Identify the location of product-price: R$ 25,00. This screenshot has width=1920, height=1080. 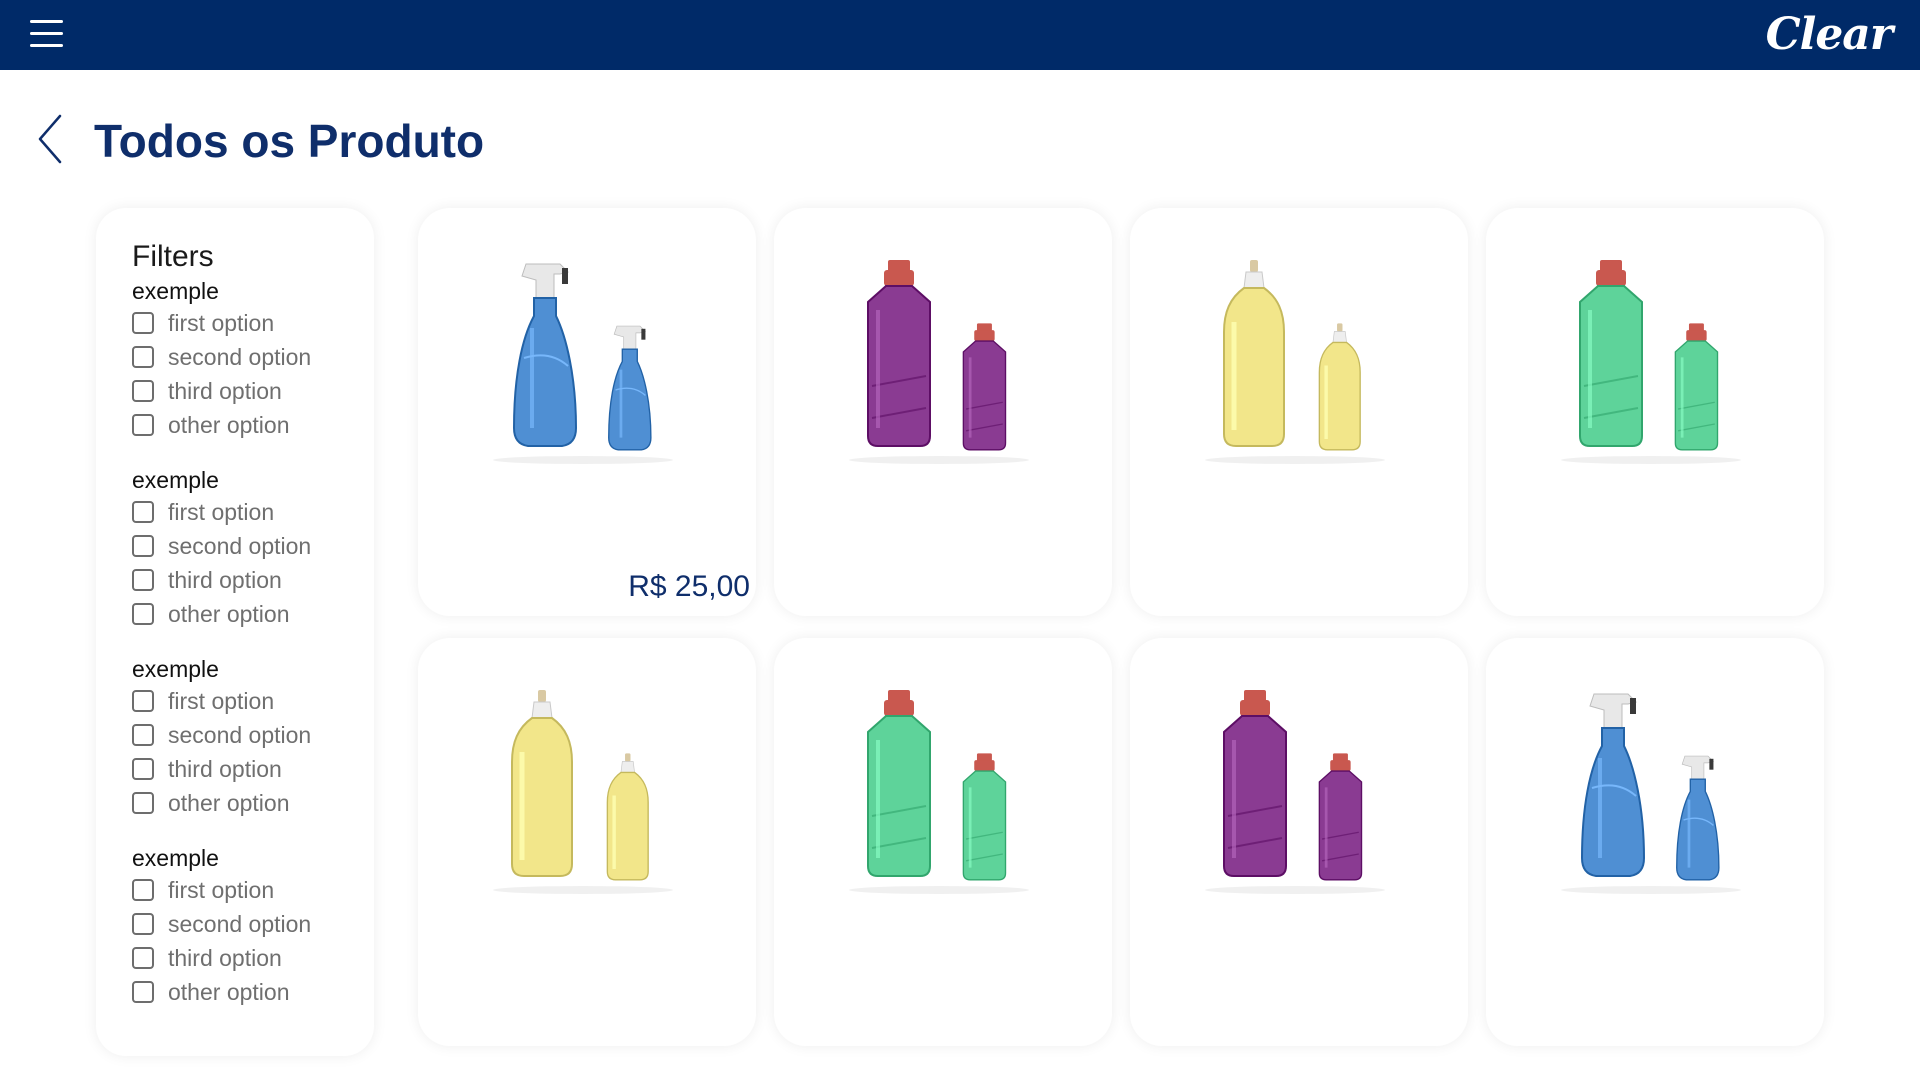
(689, 586).